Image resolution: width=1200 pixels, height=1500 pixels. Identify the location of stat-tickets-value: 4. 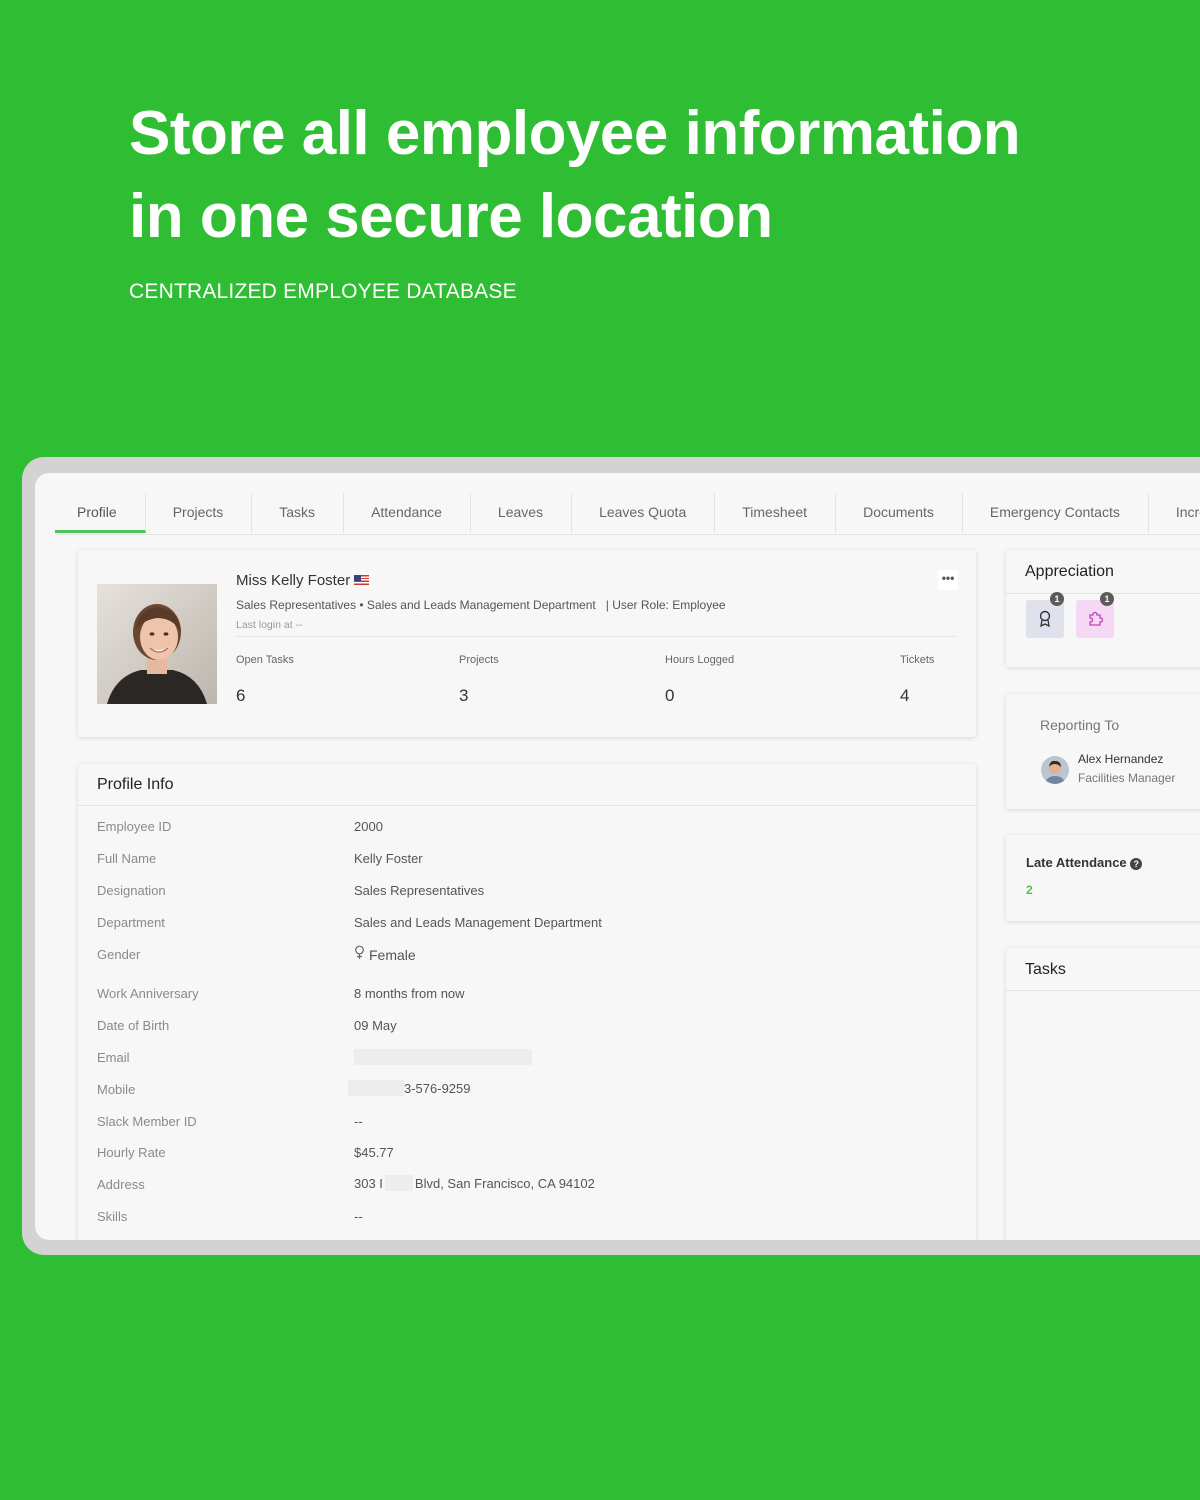
(905, 695).